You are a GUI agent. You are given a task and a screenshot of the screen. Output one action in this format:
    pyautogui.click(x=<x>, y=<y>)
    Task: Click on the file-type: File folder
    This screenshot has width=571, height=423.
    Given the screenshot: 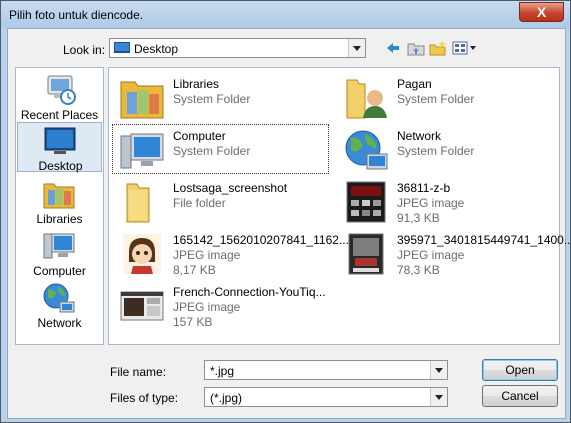 What is the action you would take?
    pyautogui.click(x=199, y=203)
    